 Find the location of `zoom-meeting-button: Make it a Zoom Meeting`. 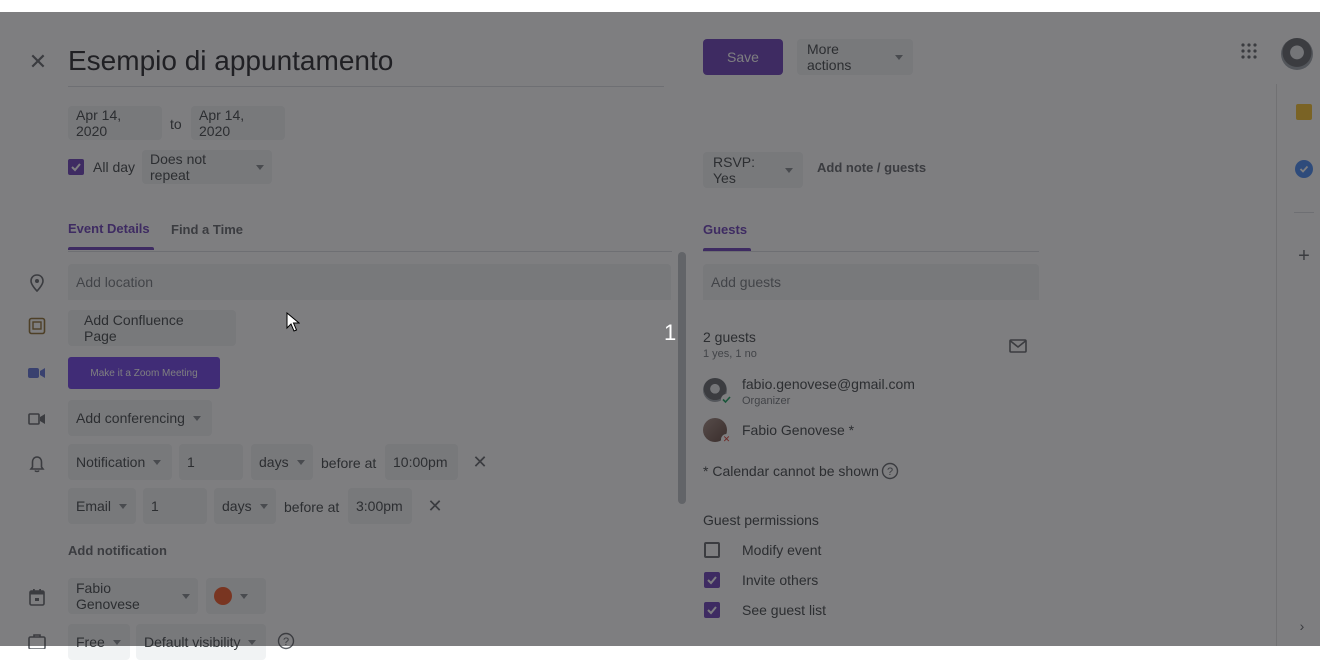

zoom-meeting-button: Make it a Zoom Meeting is located at coordinates (144, 373).